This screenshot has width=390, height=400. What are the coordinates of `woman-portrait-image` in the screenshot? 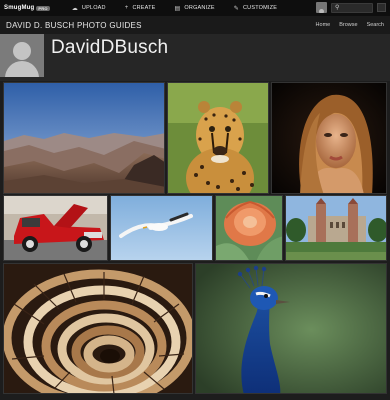 It's located at (329, 138).